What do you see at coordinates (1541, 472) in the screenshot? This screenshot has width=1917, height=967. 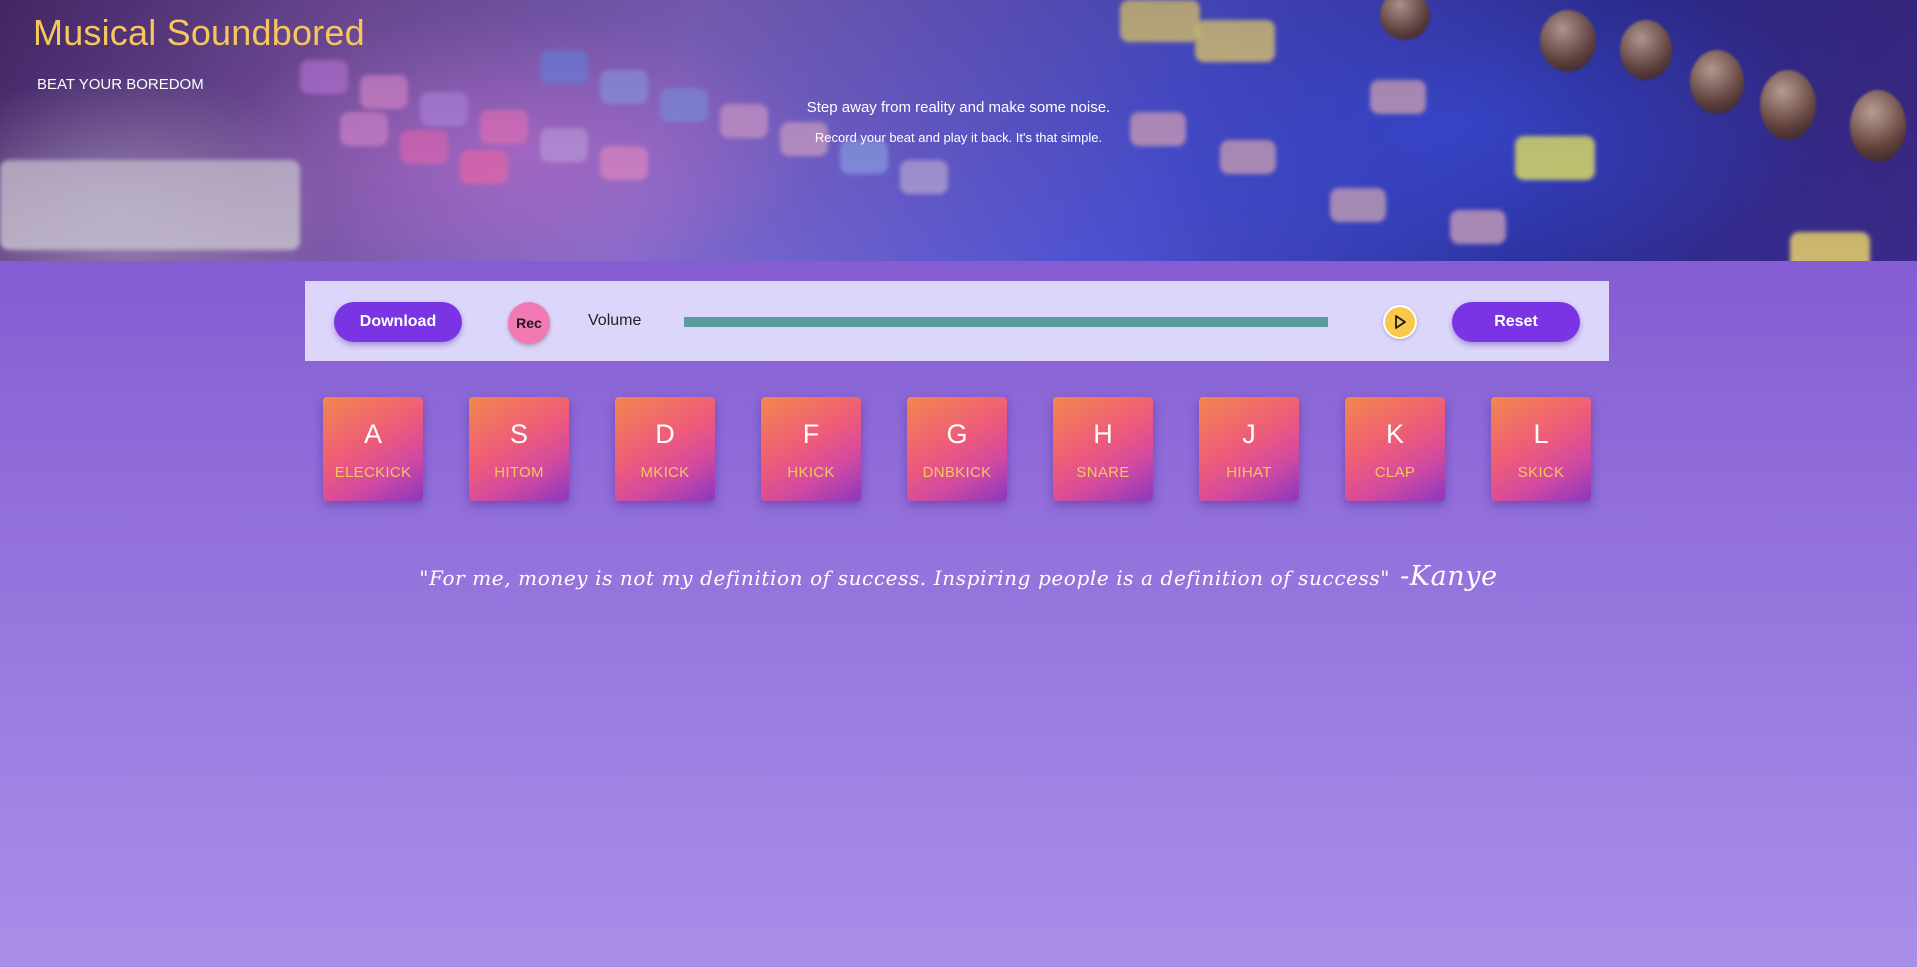 I see `drum-pad-sound: SKICK` at bounding box center [1541, 472].